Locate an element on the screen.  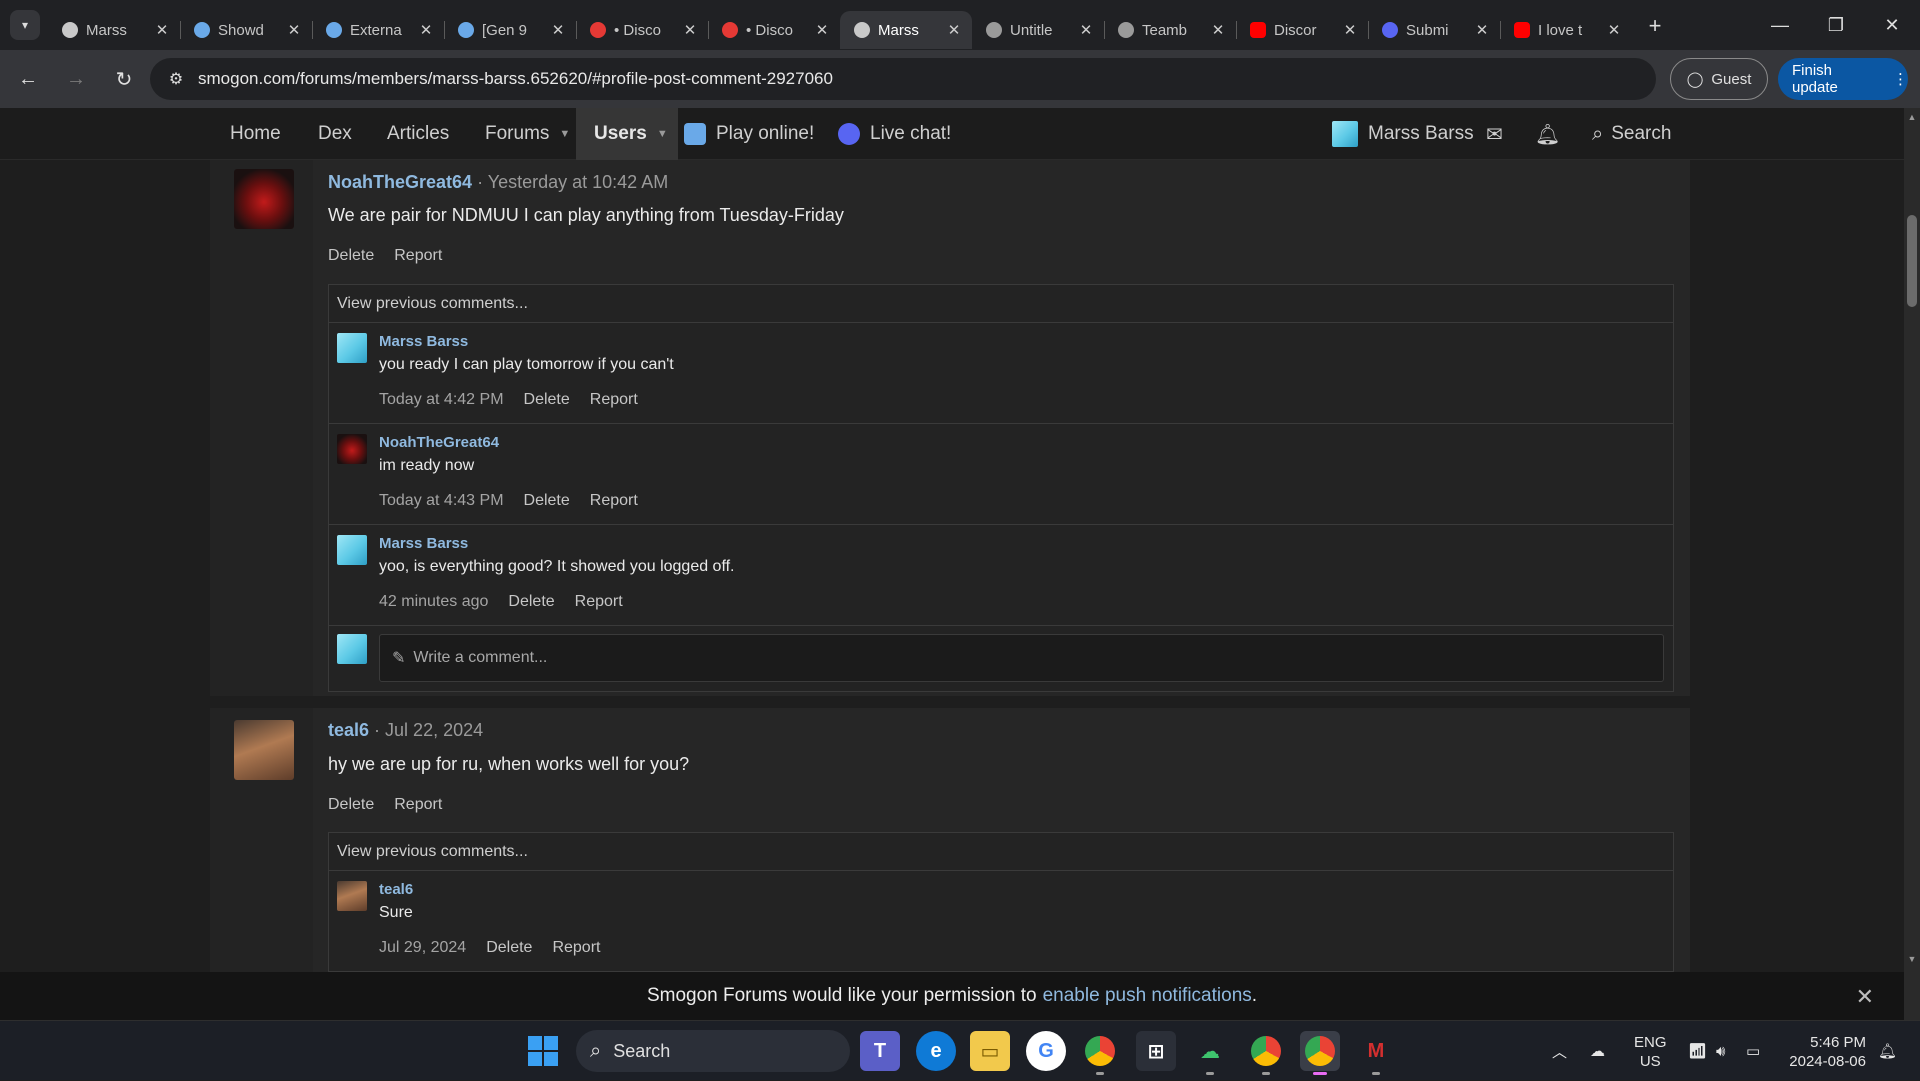
nav-live-chat: Live chat! is located at coordinates (894, 134).